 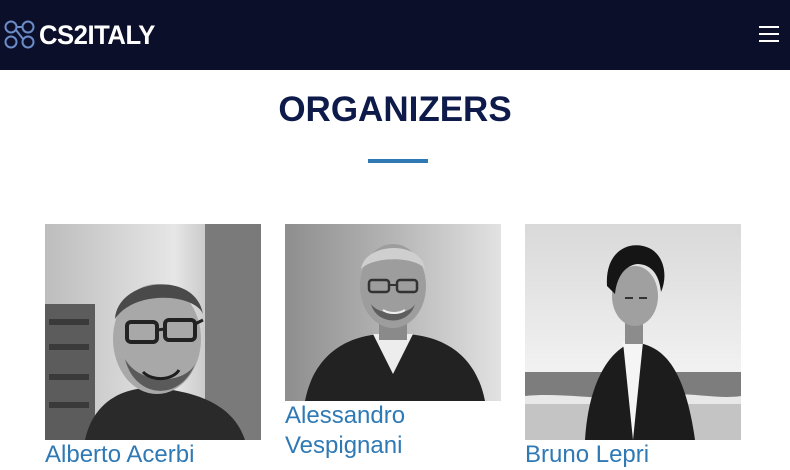 What do you see at coordinates (769, 34) in the screenshot?
I see `hamburger-menu-icon` at bounding box center [769, 34].